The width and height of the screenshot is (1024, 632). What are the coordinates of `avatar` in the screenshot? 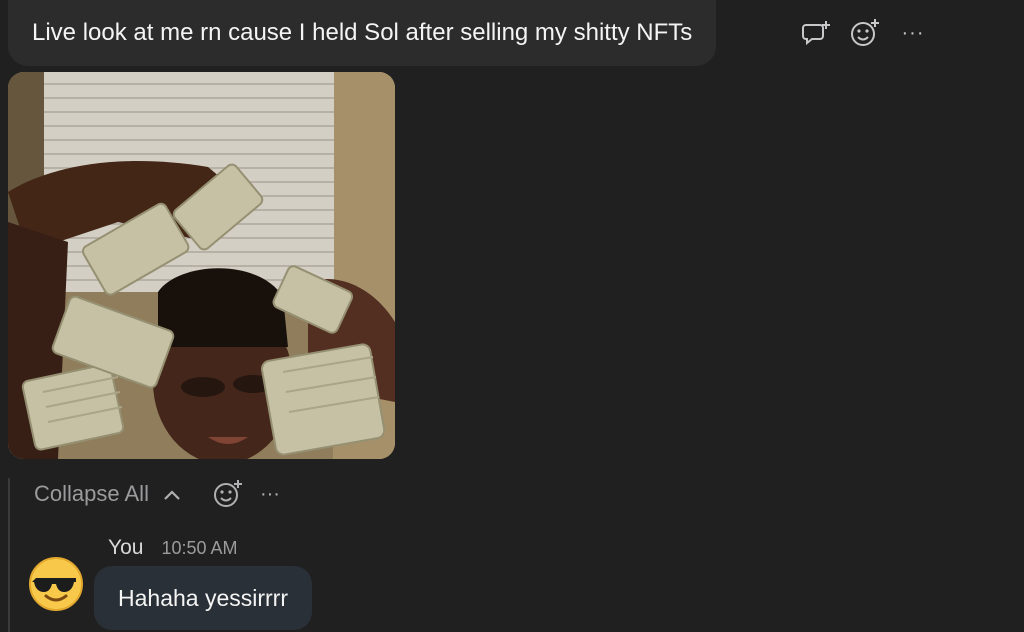 It's located at (56, 584).